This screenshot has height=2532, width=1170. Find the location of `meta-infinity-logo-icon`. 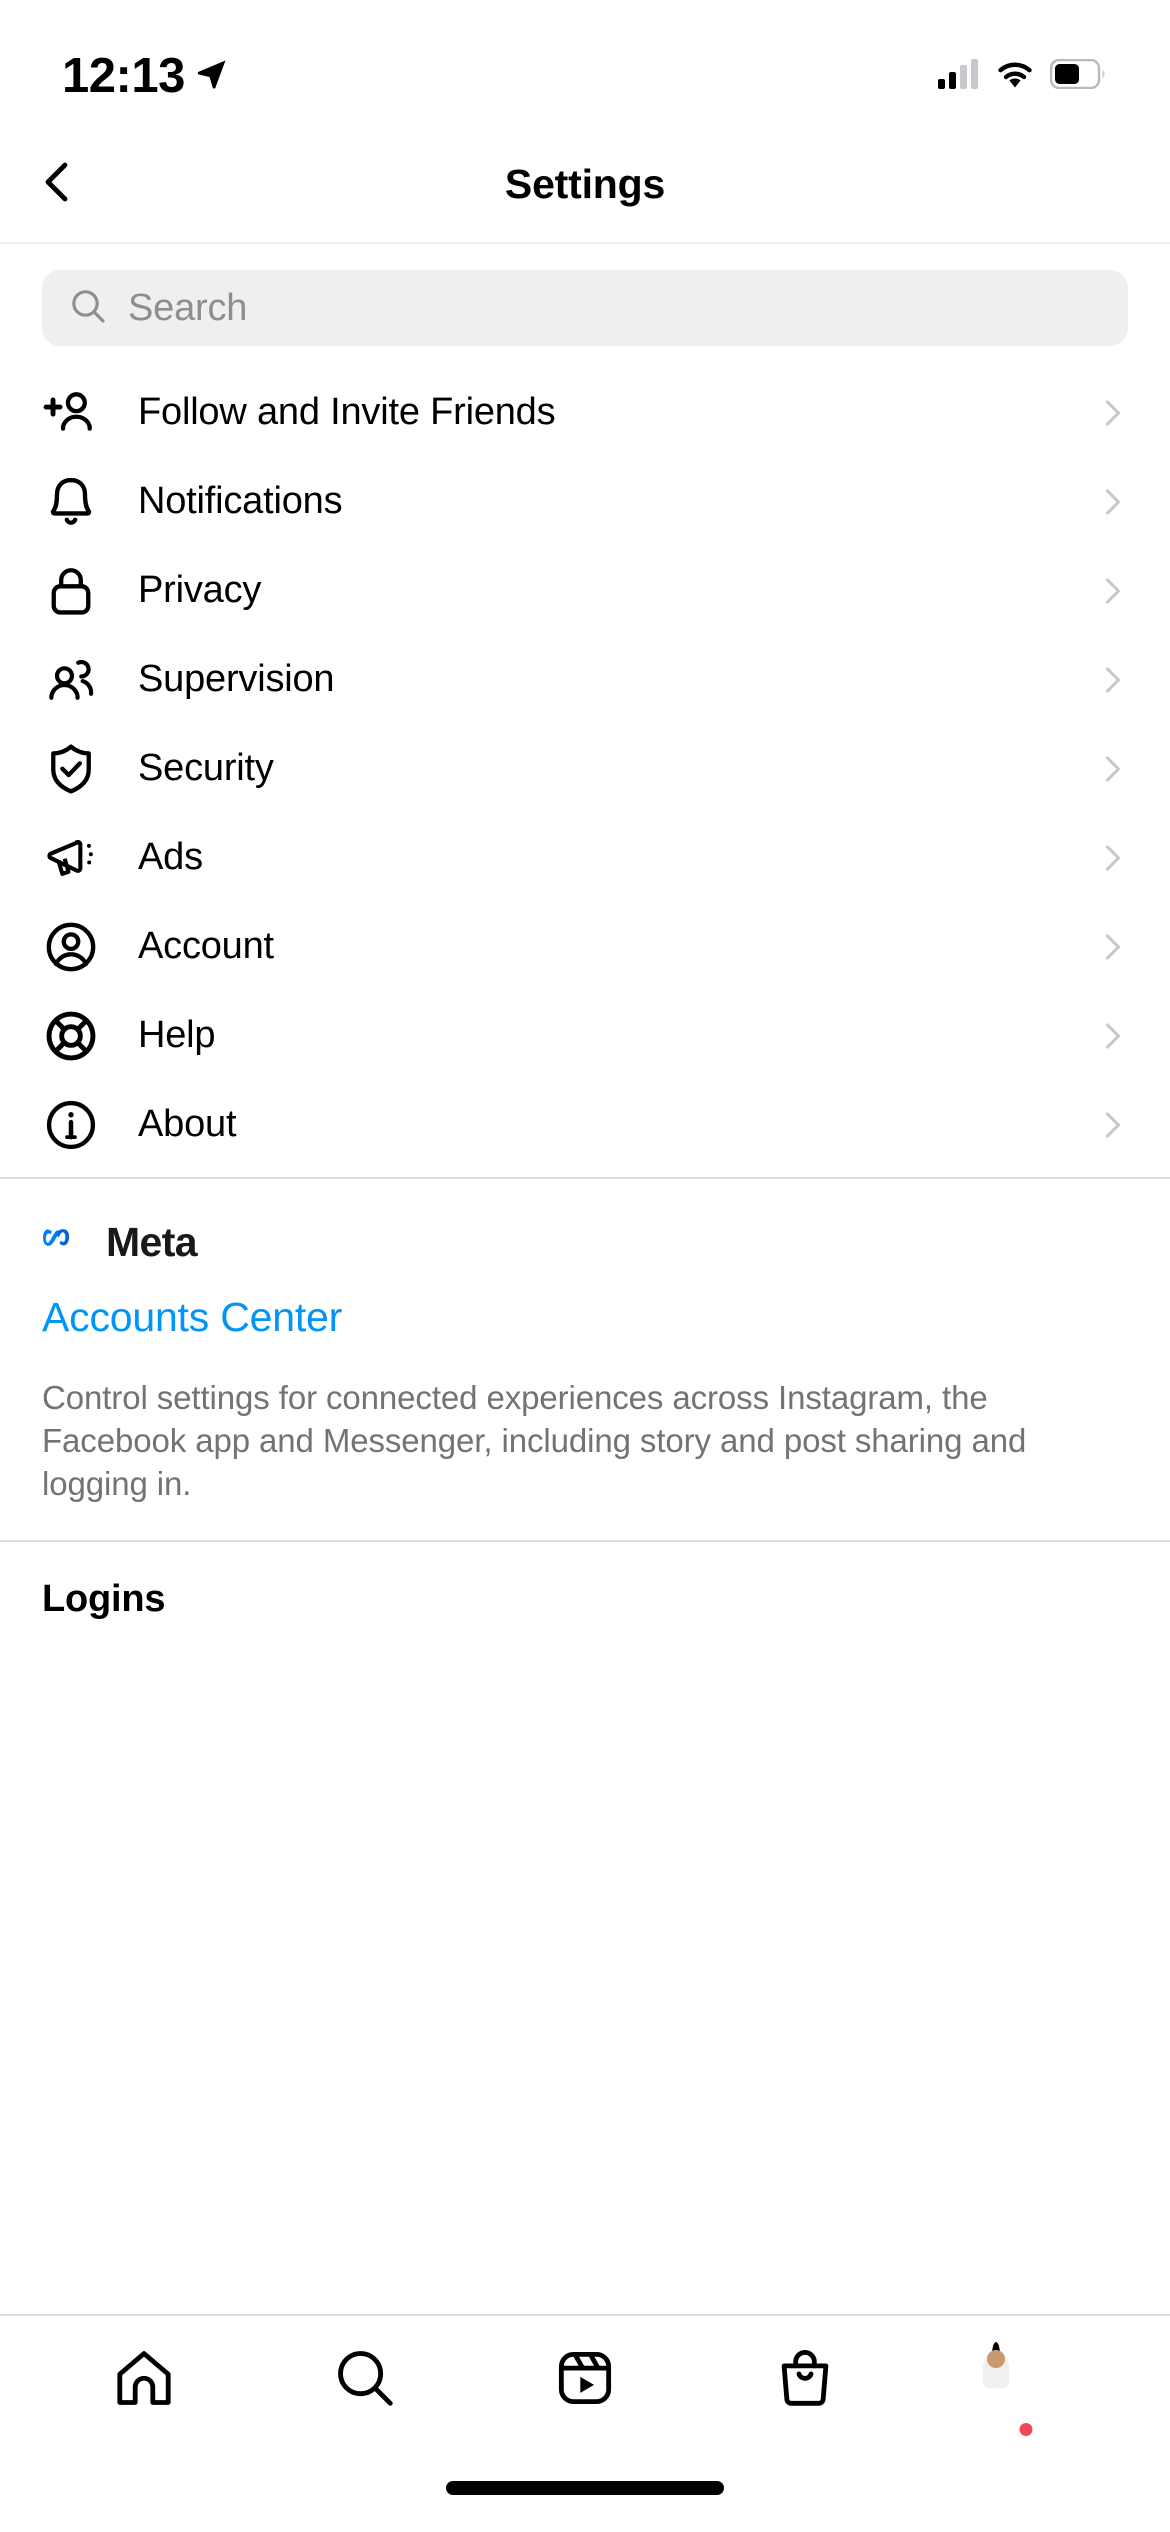

meta-infinity-logo-icon is located at coordinates (67, 1242).